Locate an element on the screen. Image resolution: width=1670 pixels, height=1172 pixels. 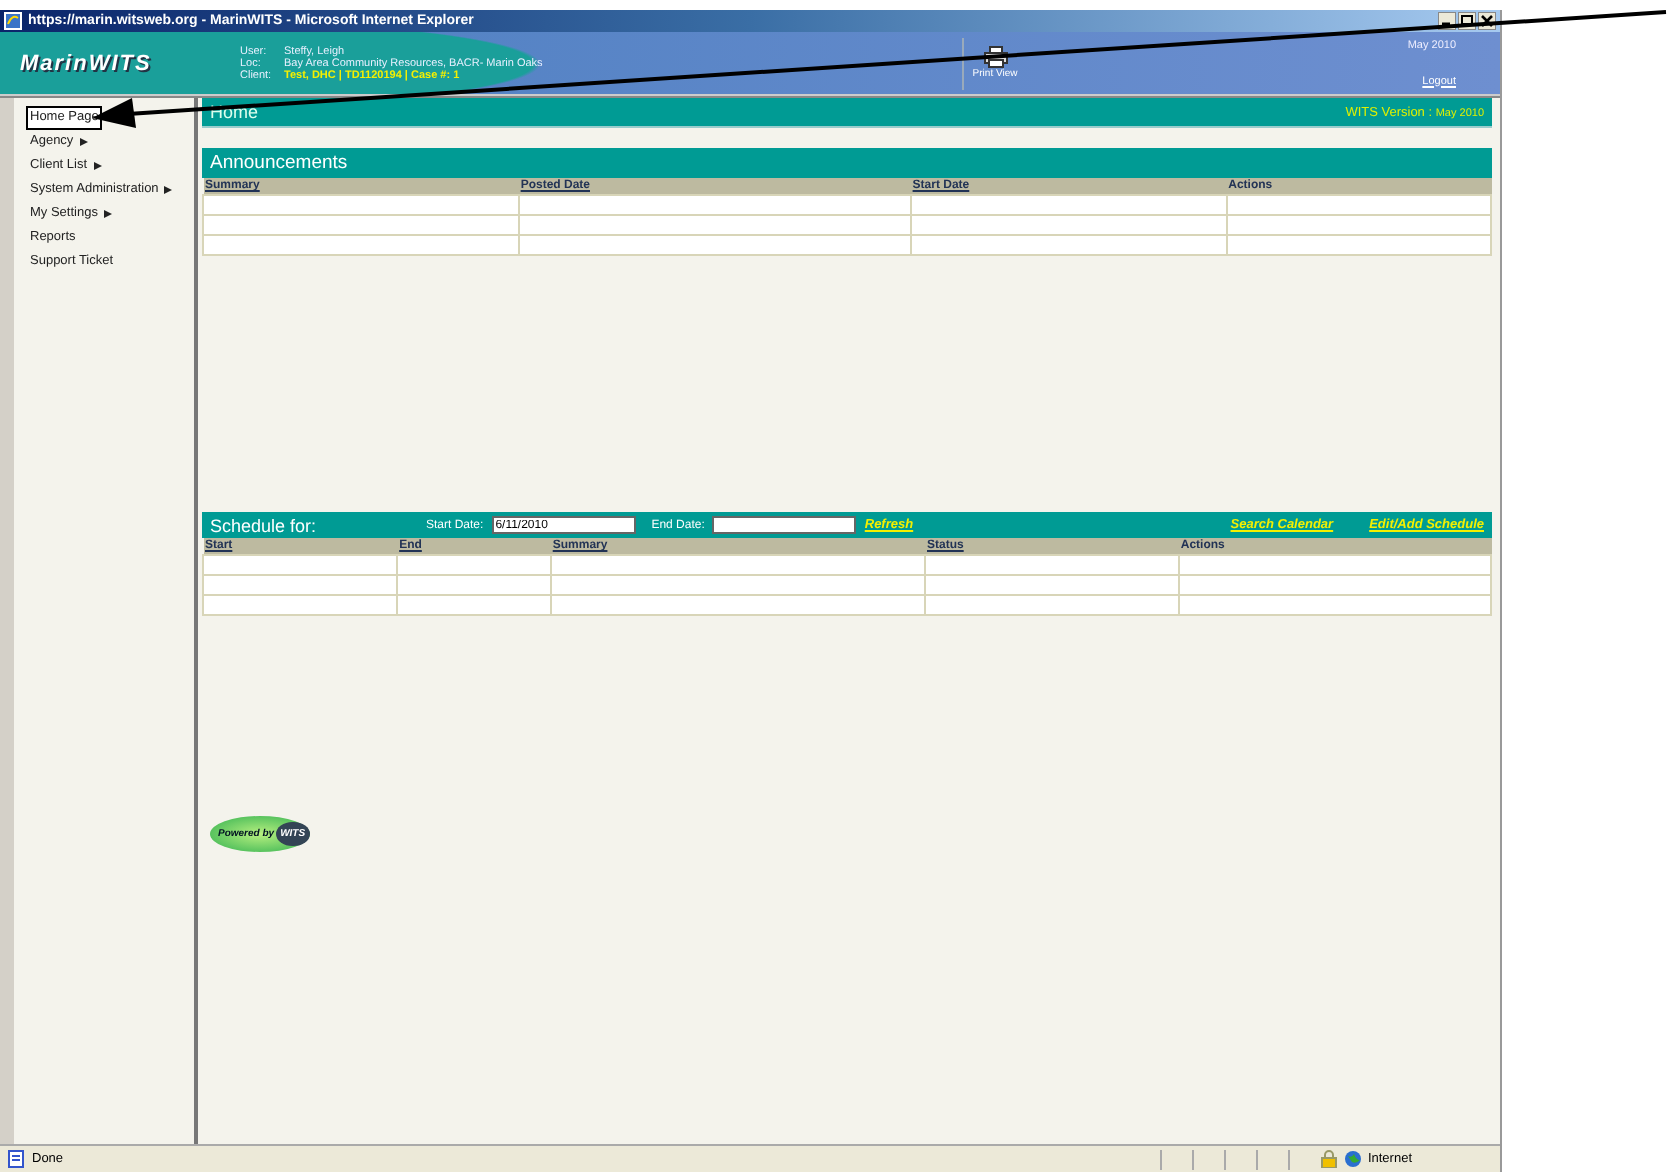
date-field is located at coordinates (784, 525).